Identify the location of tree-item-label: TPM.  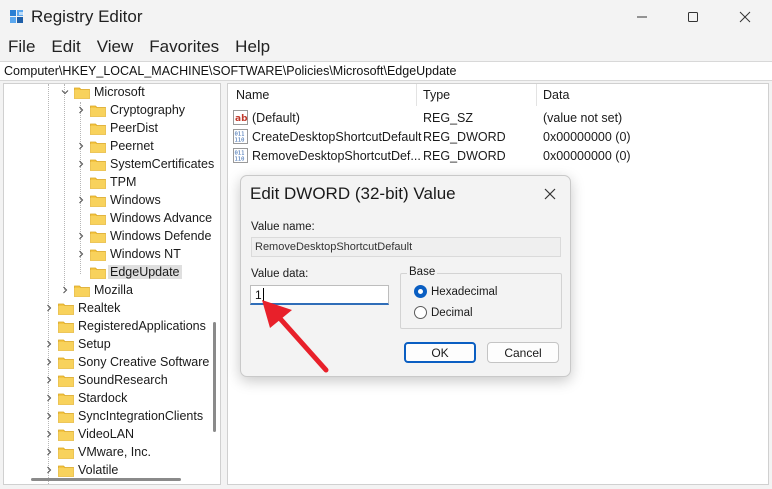
(123, 182).